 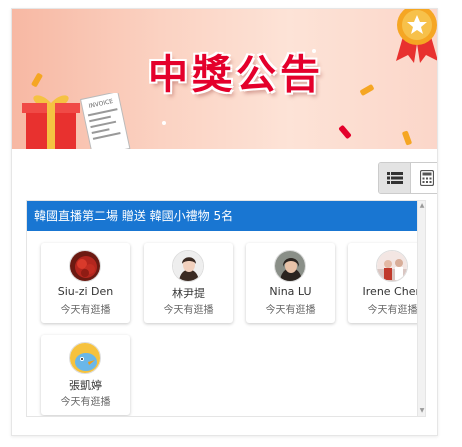 I want to click on red-plant-avatar-icon, so click(x=85, y=266).